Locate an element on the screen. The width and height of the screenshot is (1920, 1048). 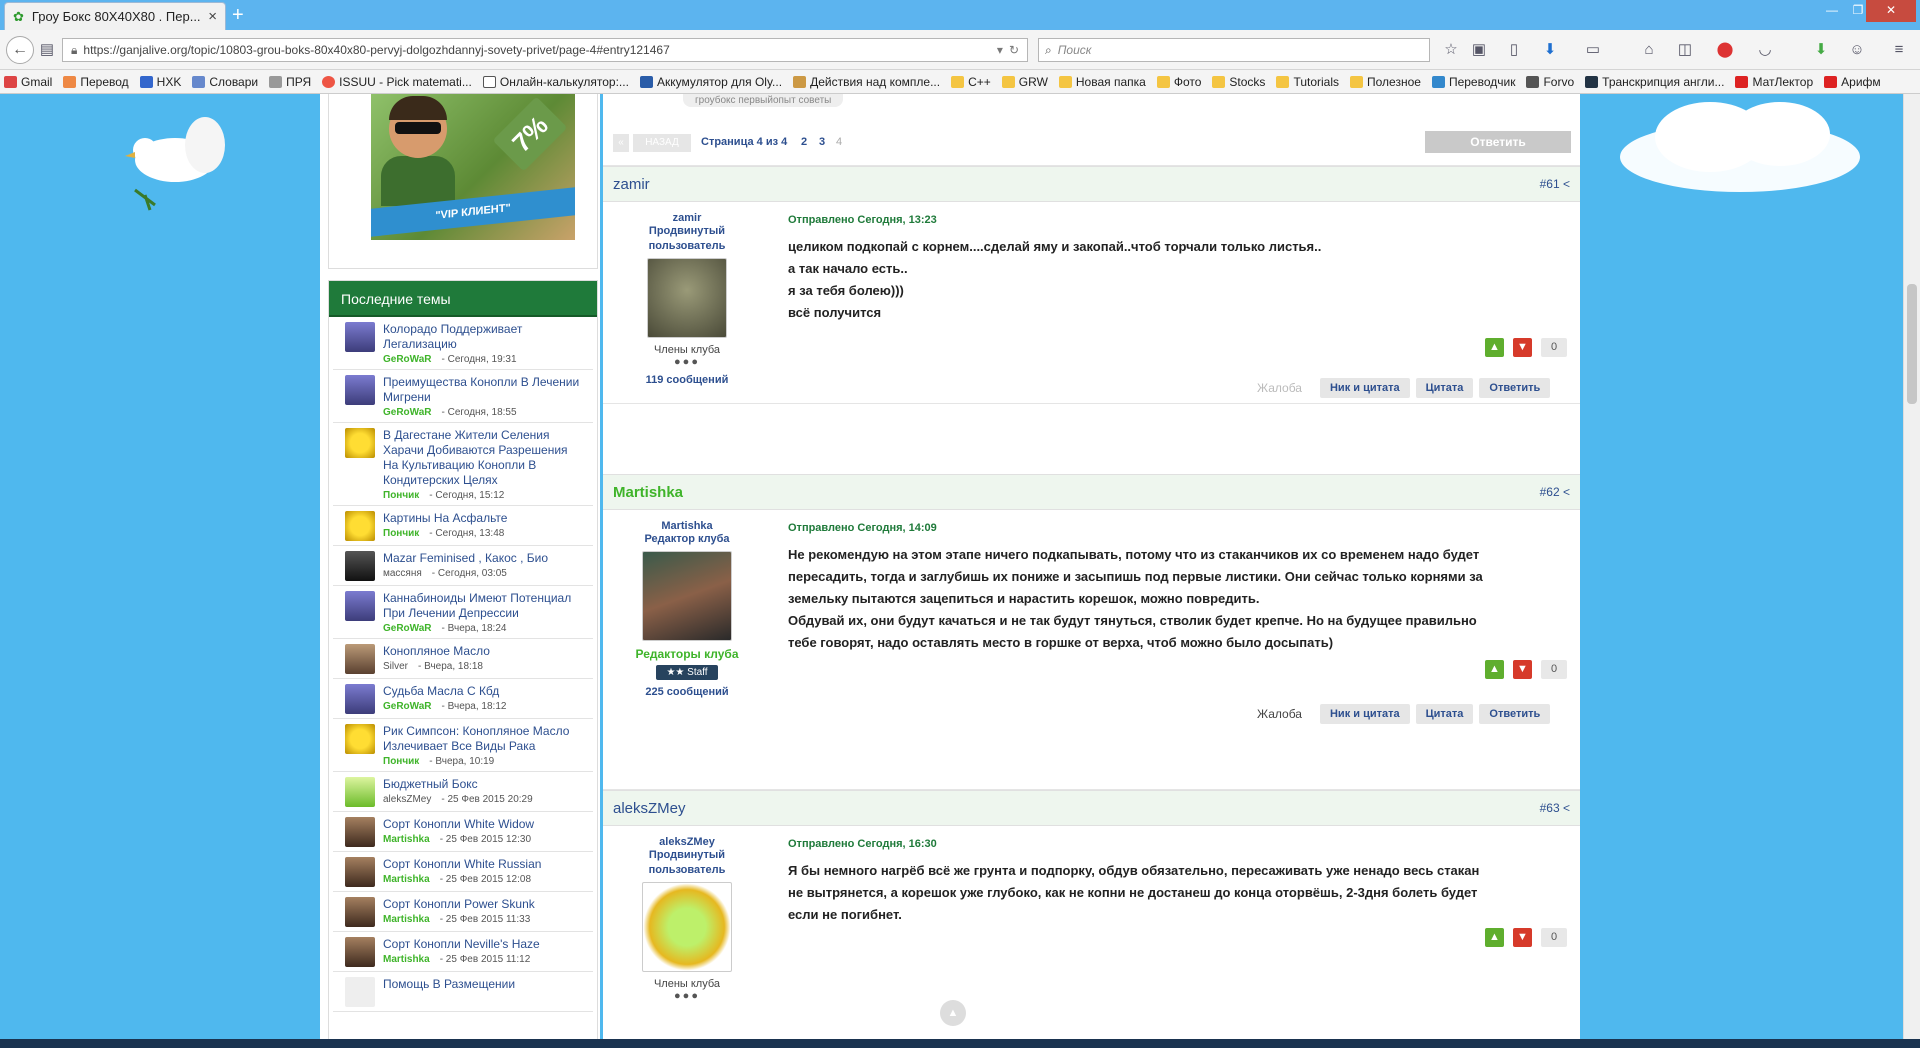
topic-item: Судьба Масла С Кбд GeRoWaR - Вчера, 18:12 is located at coordinates (463, 699).